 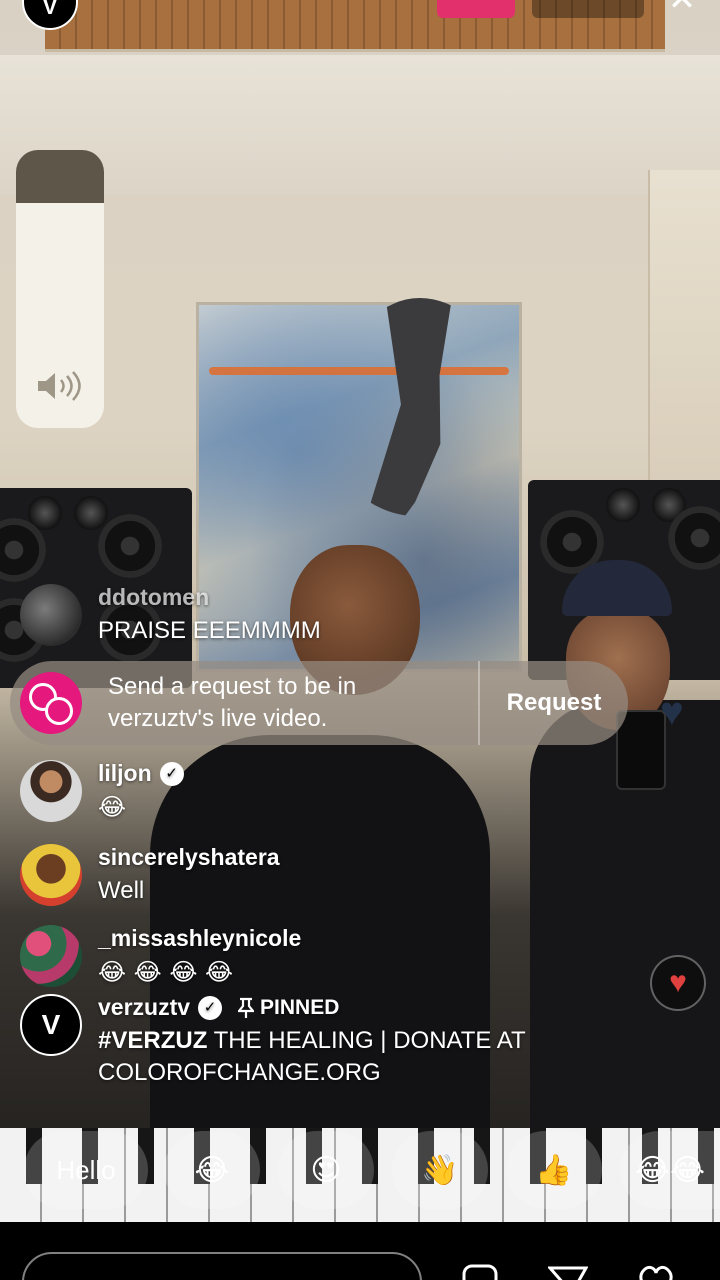 What do you see at coordinates (672, 712) in the screenshot?
I see `floating-heart-icon: ♥` at bounding box center [672, 712].